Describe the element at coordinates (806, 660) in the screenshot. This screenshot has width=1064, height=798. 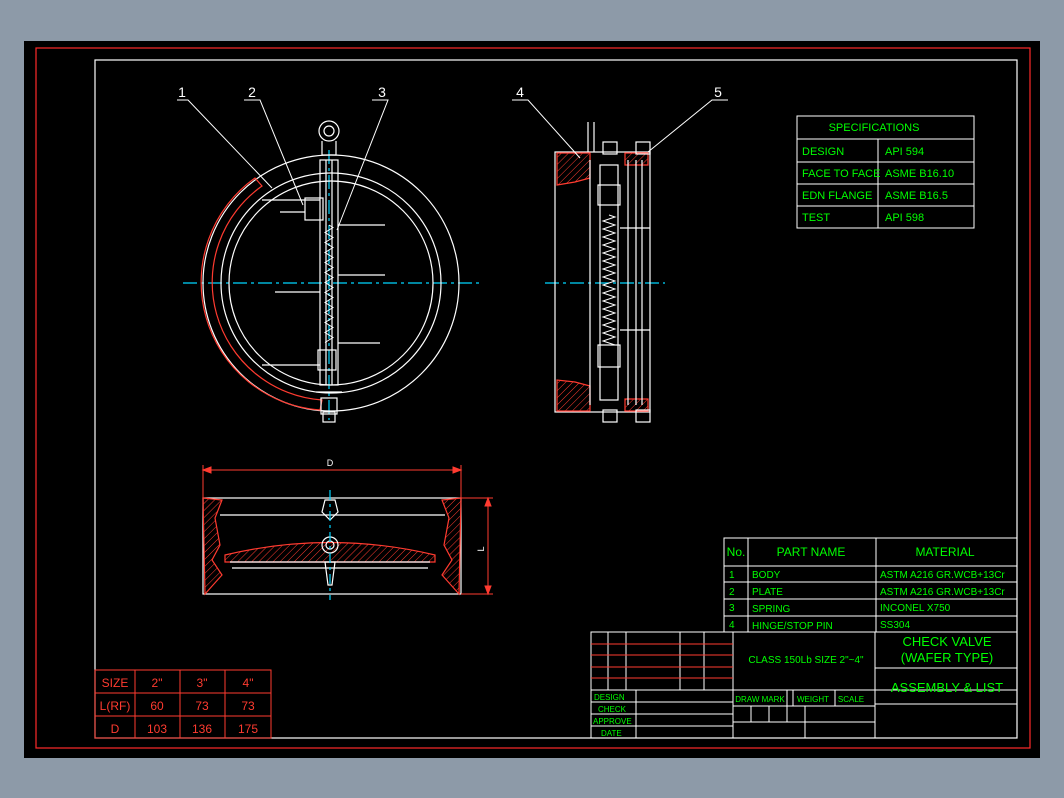
I see `class-size-label: CLASS 150Lb SIZE 2"~4"` at that location.